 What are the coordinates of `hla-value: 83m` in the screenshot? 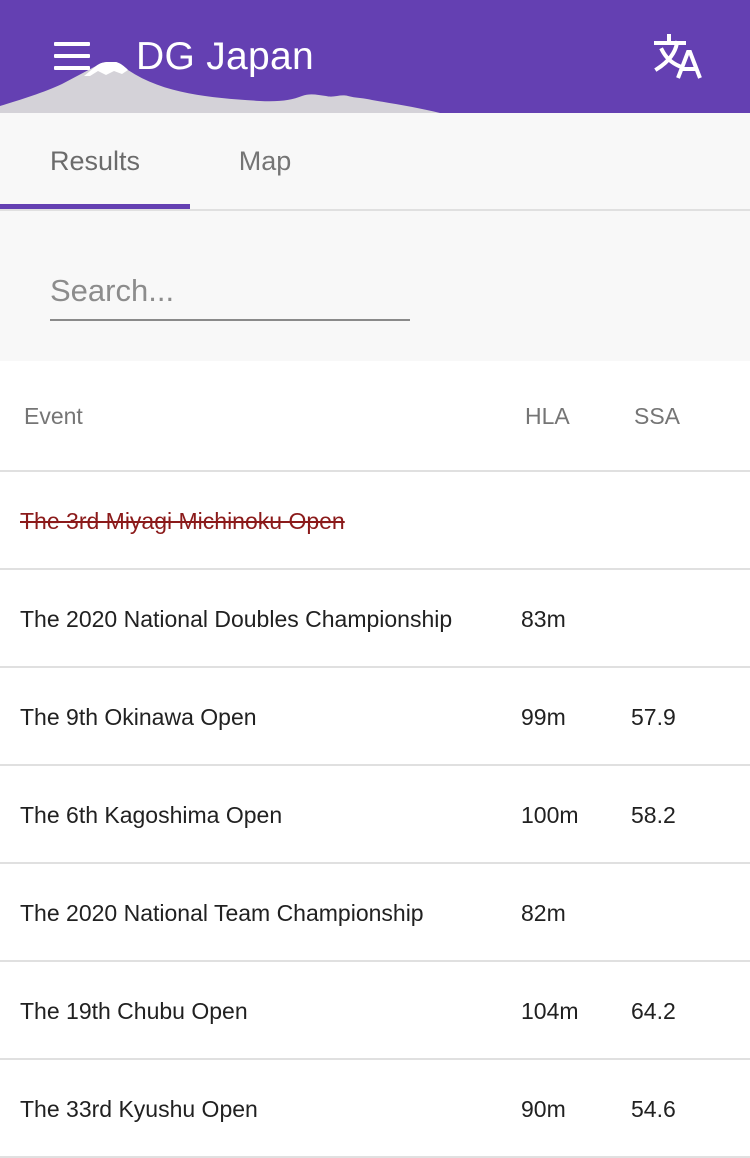 It's located at (543, 619).